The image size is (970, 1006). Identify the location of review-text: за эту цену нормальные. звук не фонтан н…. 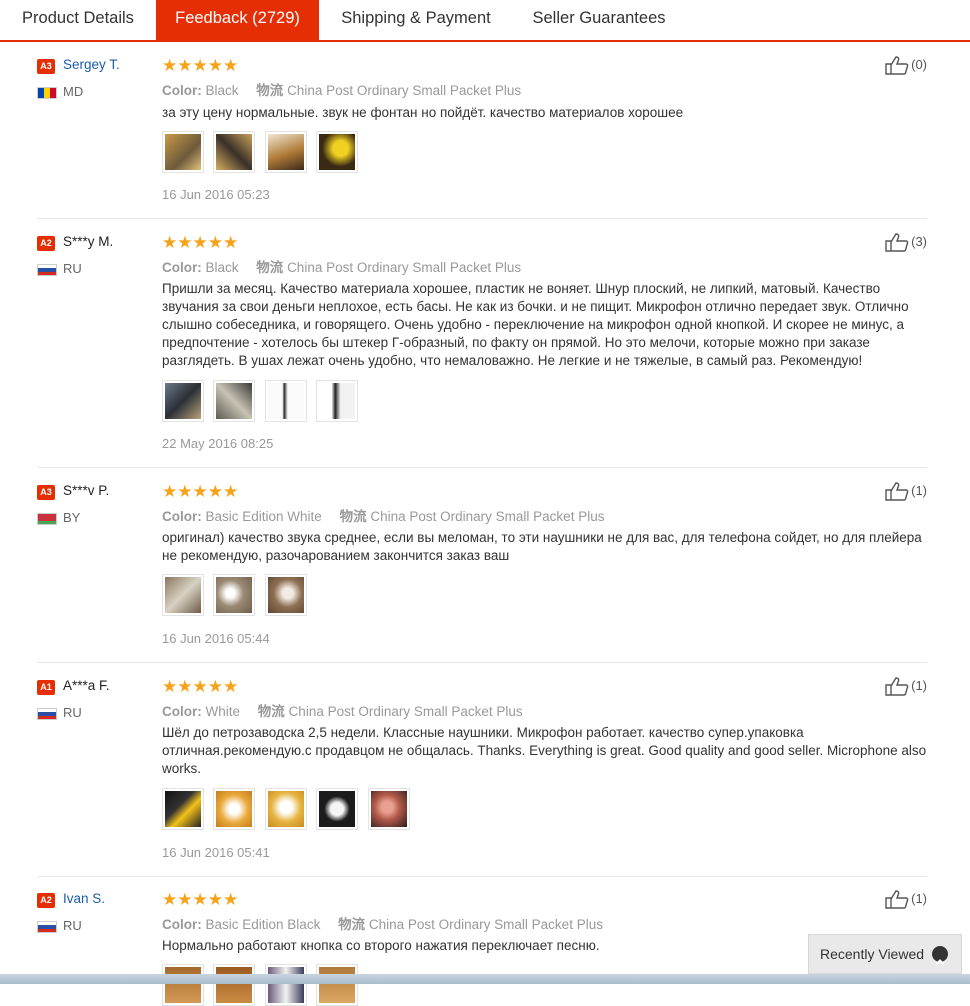
(423, 112).